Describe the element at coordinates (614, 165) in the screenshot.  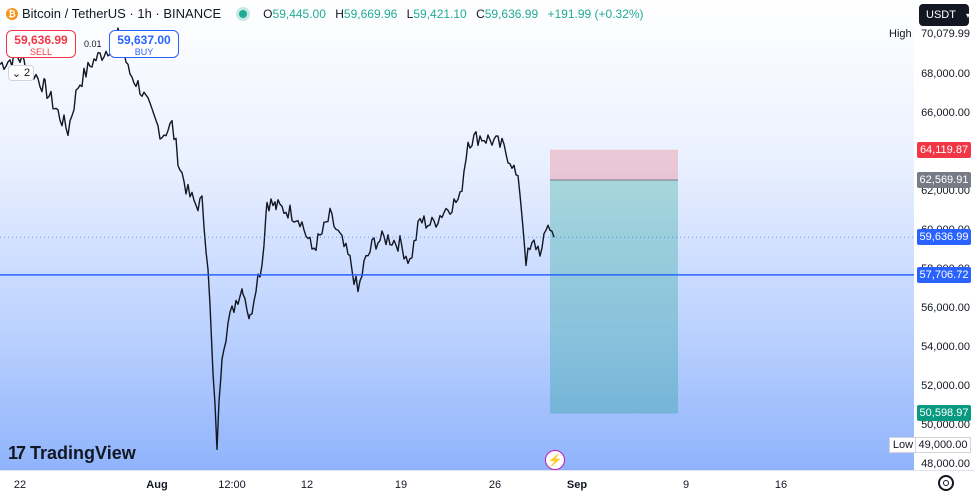
I see `position-risk-zone` at that location.